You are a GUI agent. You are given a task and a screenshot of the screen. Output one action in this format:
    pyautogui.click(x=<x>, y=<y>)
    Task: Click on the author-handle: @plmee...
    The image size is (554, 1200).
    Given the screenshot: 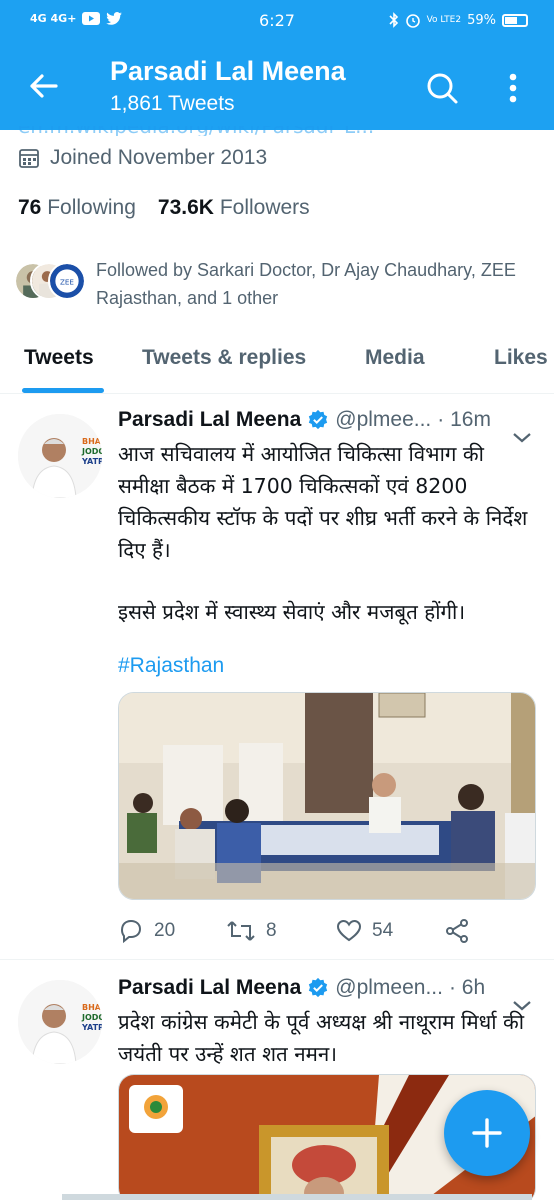 What is the action you would take?
    pyautogui.click(x=383, y=419)
    